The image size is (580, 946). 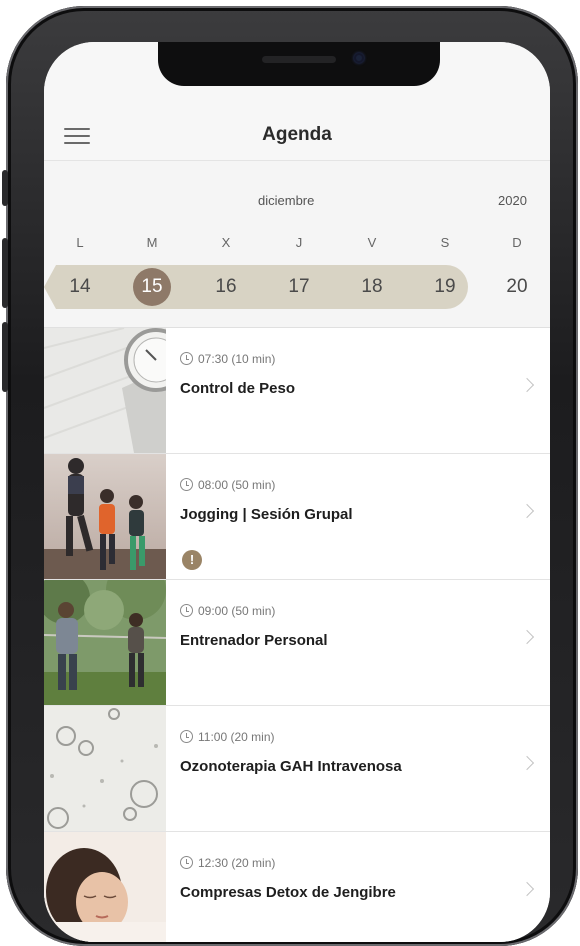 What do you see at coordinates (297, 391) in the screenshot?
I see `agenda-item-control-peso: 07:30 (10 min) Control de Peso` at bounding box center [297, 391].